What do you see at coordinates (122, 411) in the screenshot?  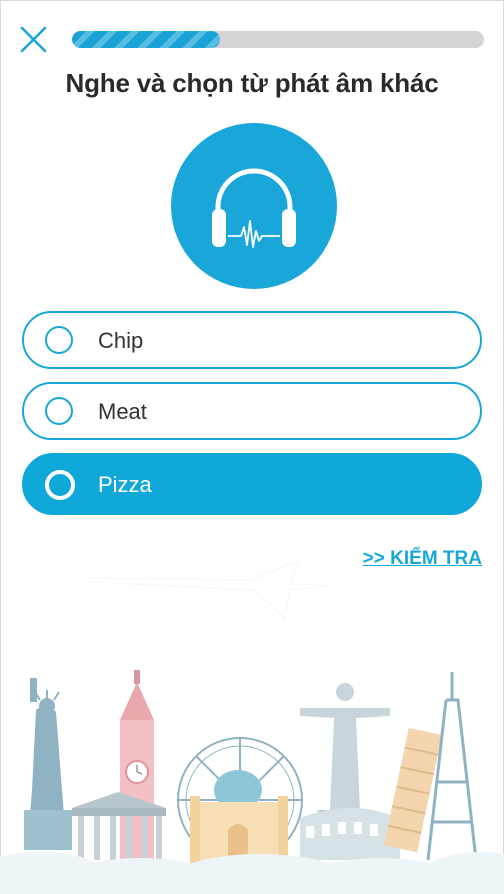 I see `answer-option-label: Meat` at bounding box center [122, 411].